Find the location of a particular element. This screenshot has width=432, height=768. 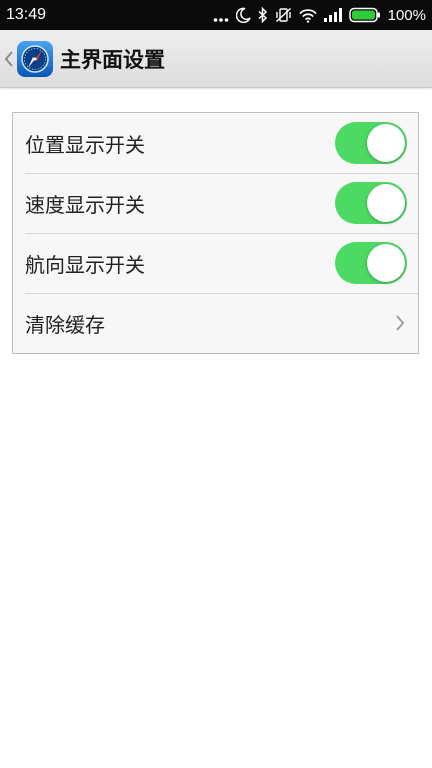

speed-display-toggle is located at coordinates (371, 203).